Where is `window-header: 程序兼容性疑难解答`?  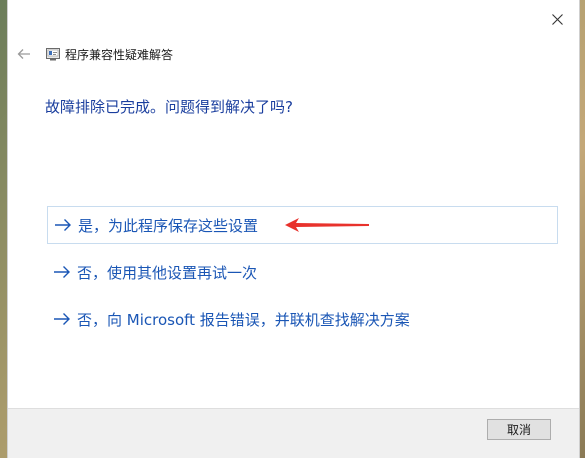 window-header: 程序兼容性疑难解答 is located at coordinates (93, 54).